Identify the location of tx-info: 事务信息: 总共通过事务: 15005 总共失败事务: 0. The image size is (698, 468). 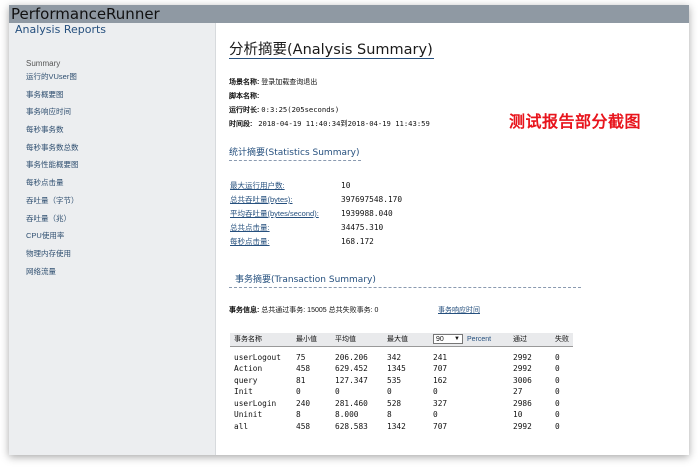
(303, 310).